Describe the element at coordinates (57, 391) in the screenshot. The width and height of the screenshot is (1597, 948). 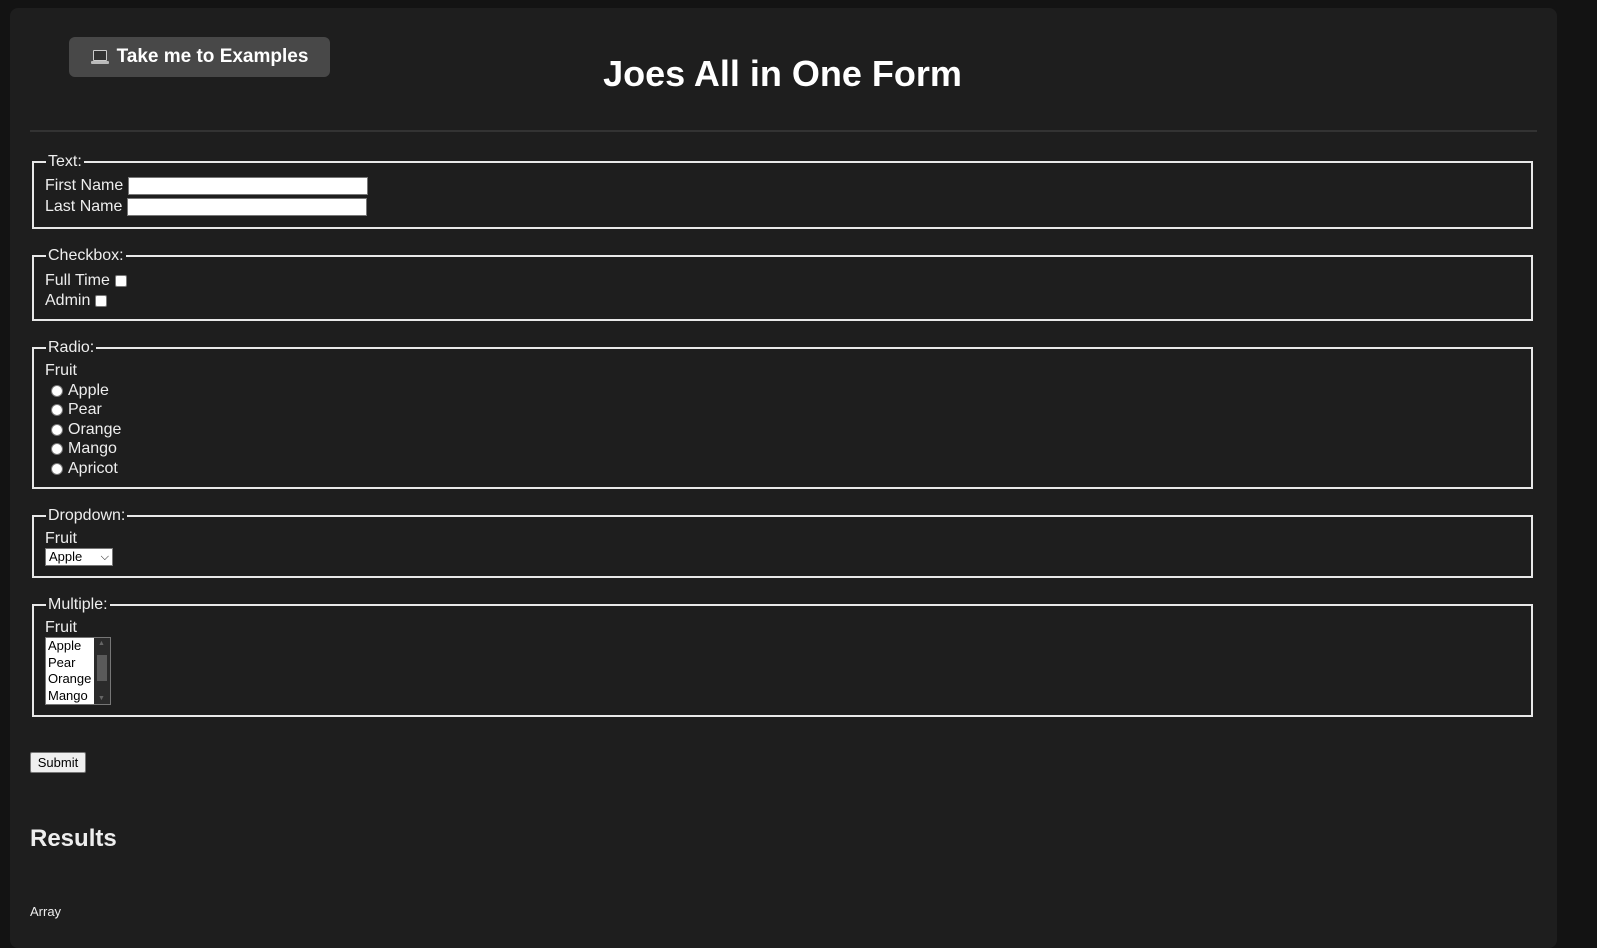
I see `radio-apple` at that location.